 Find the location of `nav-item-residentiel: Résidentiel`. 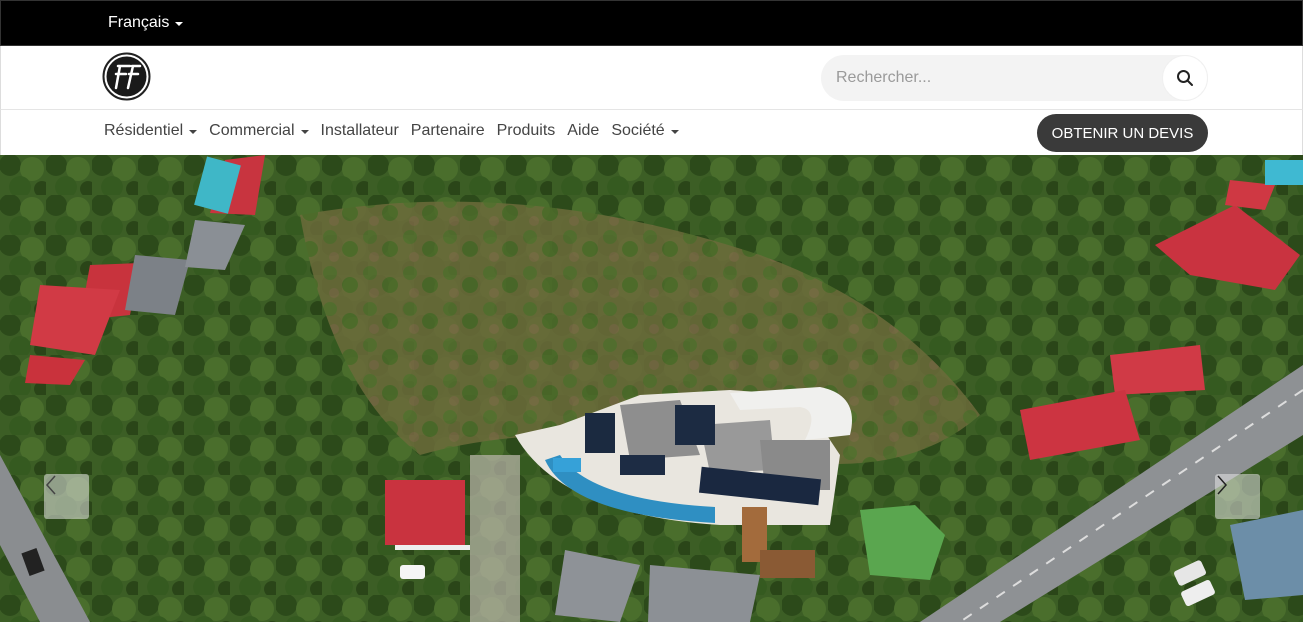

nav-item-residentiel: Résidentiel is located at coordinates (151, 131).